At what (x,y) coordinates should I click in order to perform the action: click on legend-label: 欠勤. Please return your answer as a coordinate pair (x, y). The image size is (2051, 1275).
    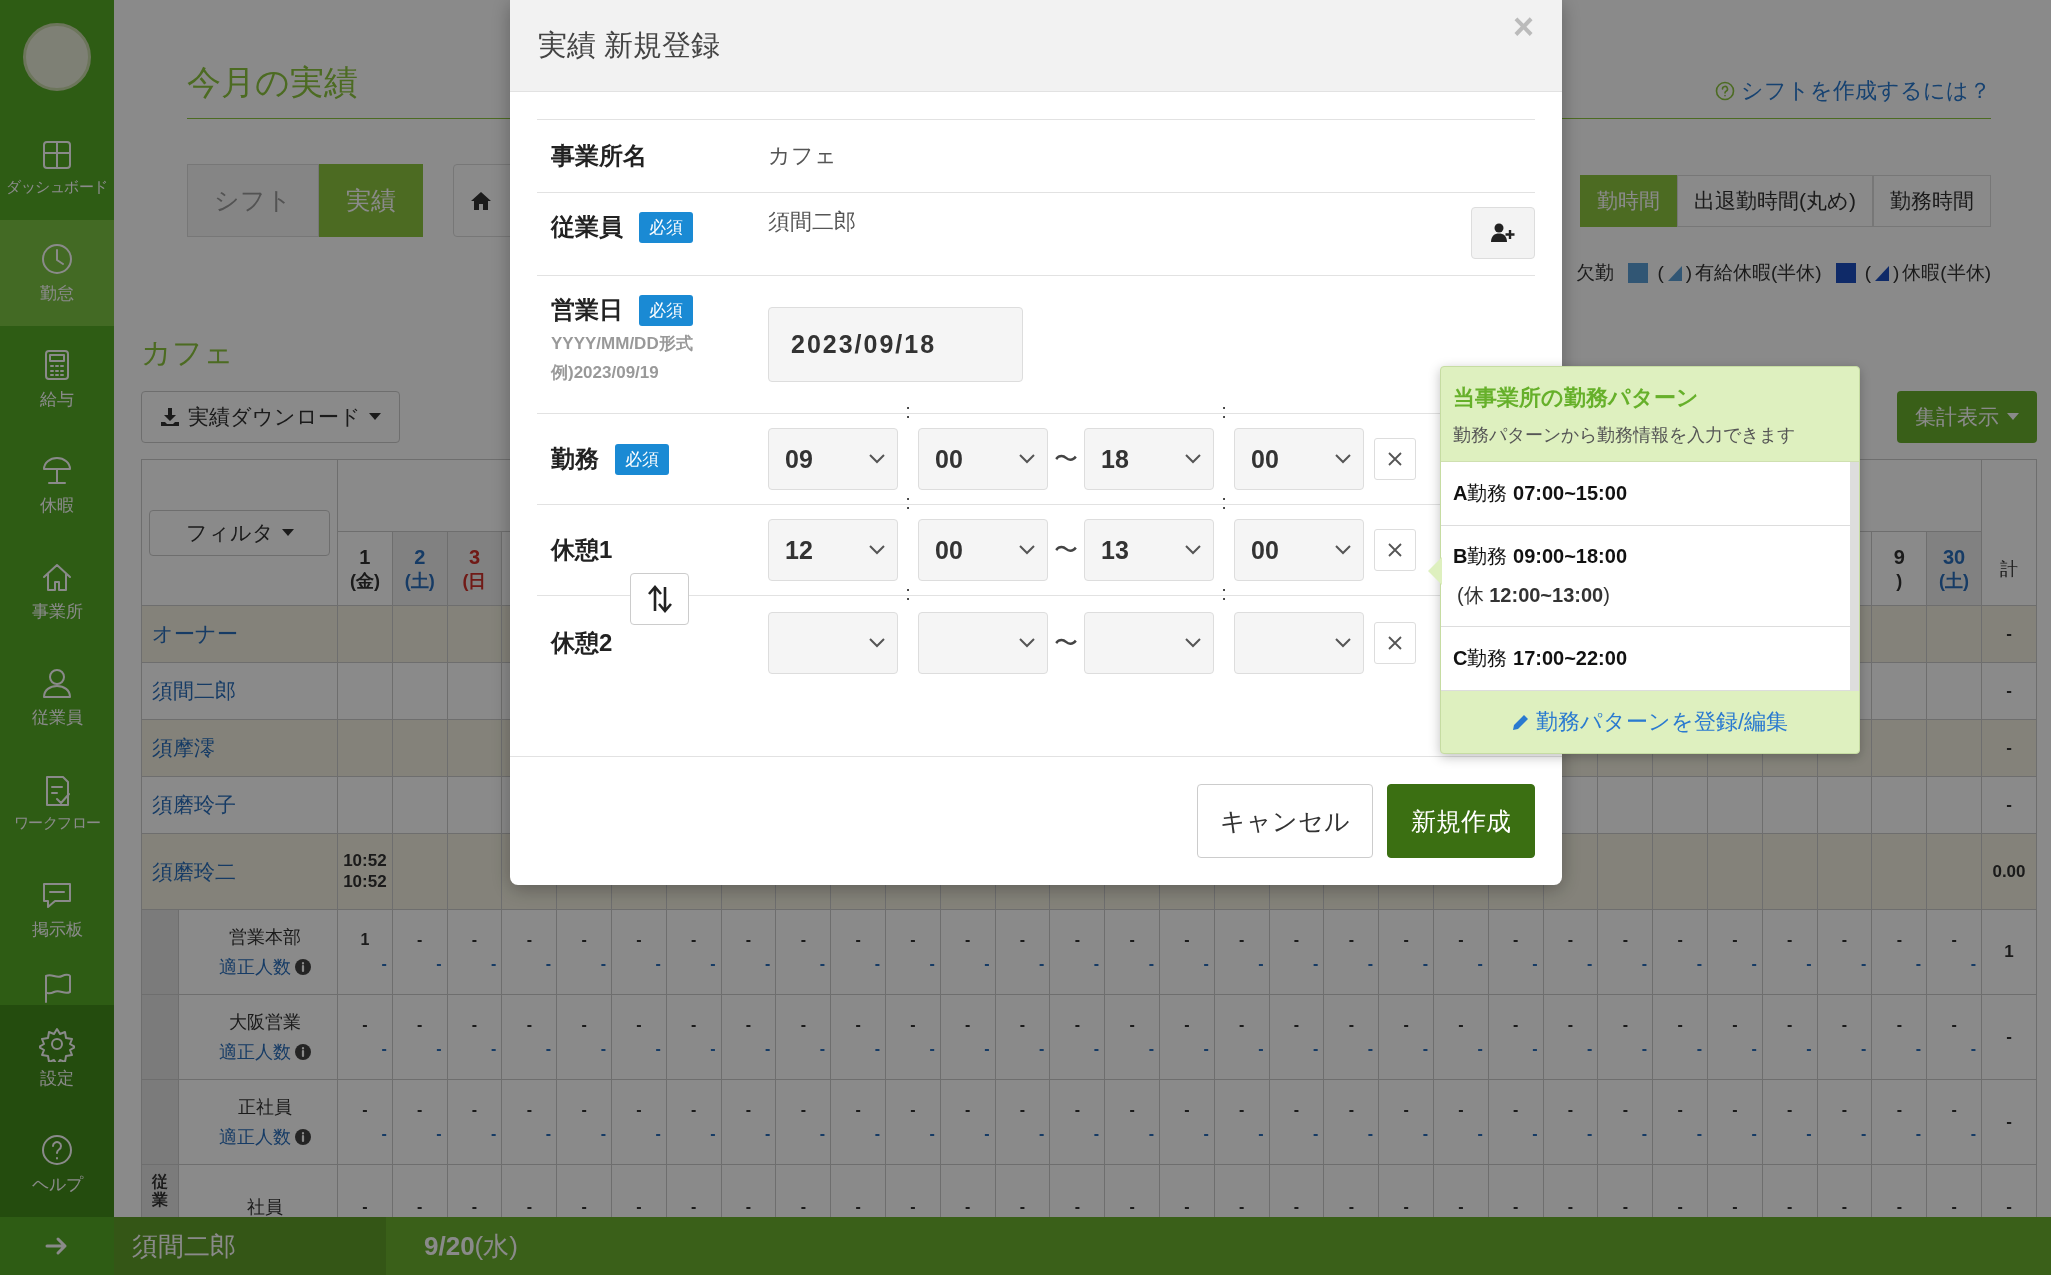
    Looking at the image, I should click on (1595, 273).